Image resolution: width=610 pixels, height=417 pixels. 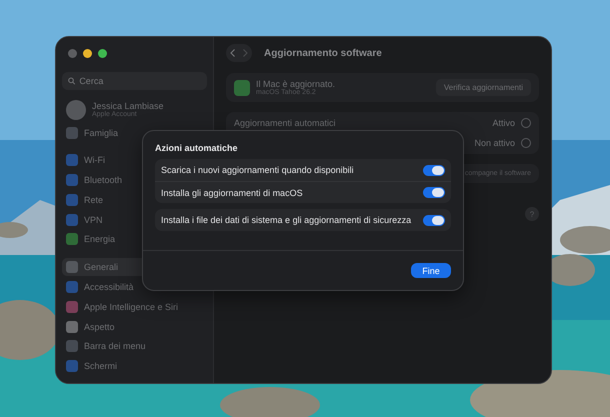 I want to click on done-button: Fine, so click(x=431, y=270).